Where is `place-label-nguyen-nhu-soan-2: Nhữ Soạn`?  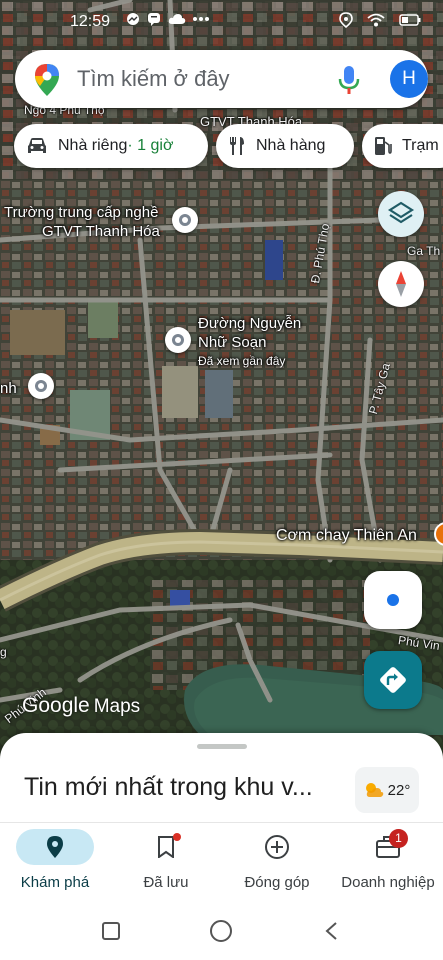 place-label-nguyen-nhu-soan-2: Nhữ Soạn is located at coordinates (232, 343).